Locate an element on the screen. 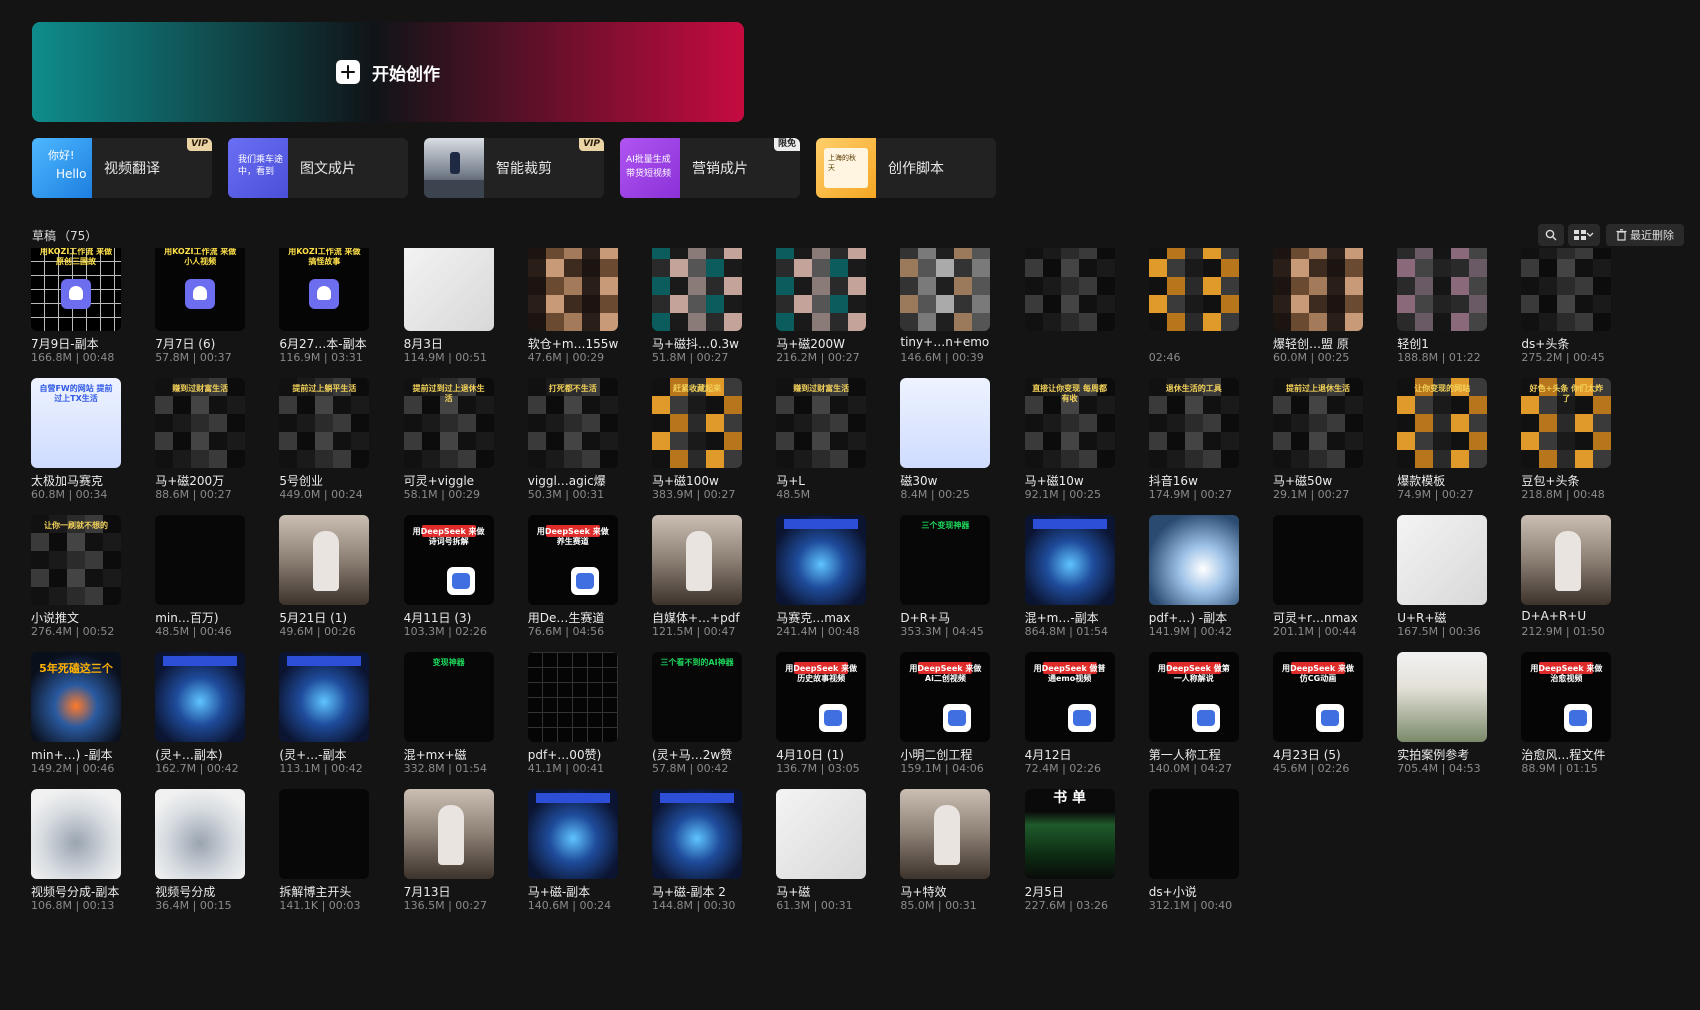 This screenshot has width=1700, height=1010. draft-card: 打死都不生活 viggl…agic爆 50.3M | 00:31 is located at coordinates (585, 441).